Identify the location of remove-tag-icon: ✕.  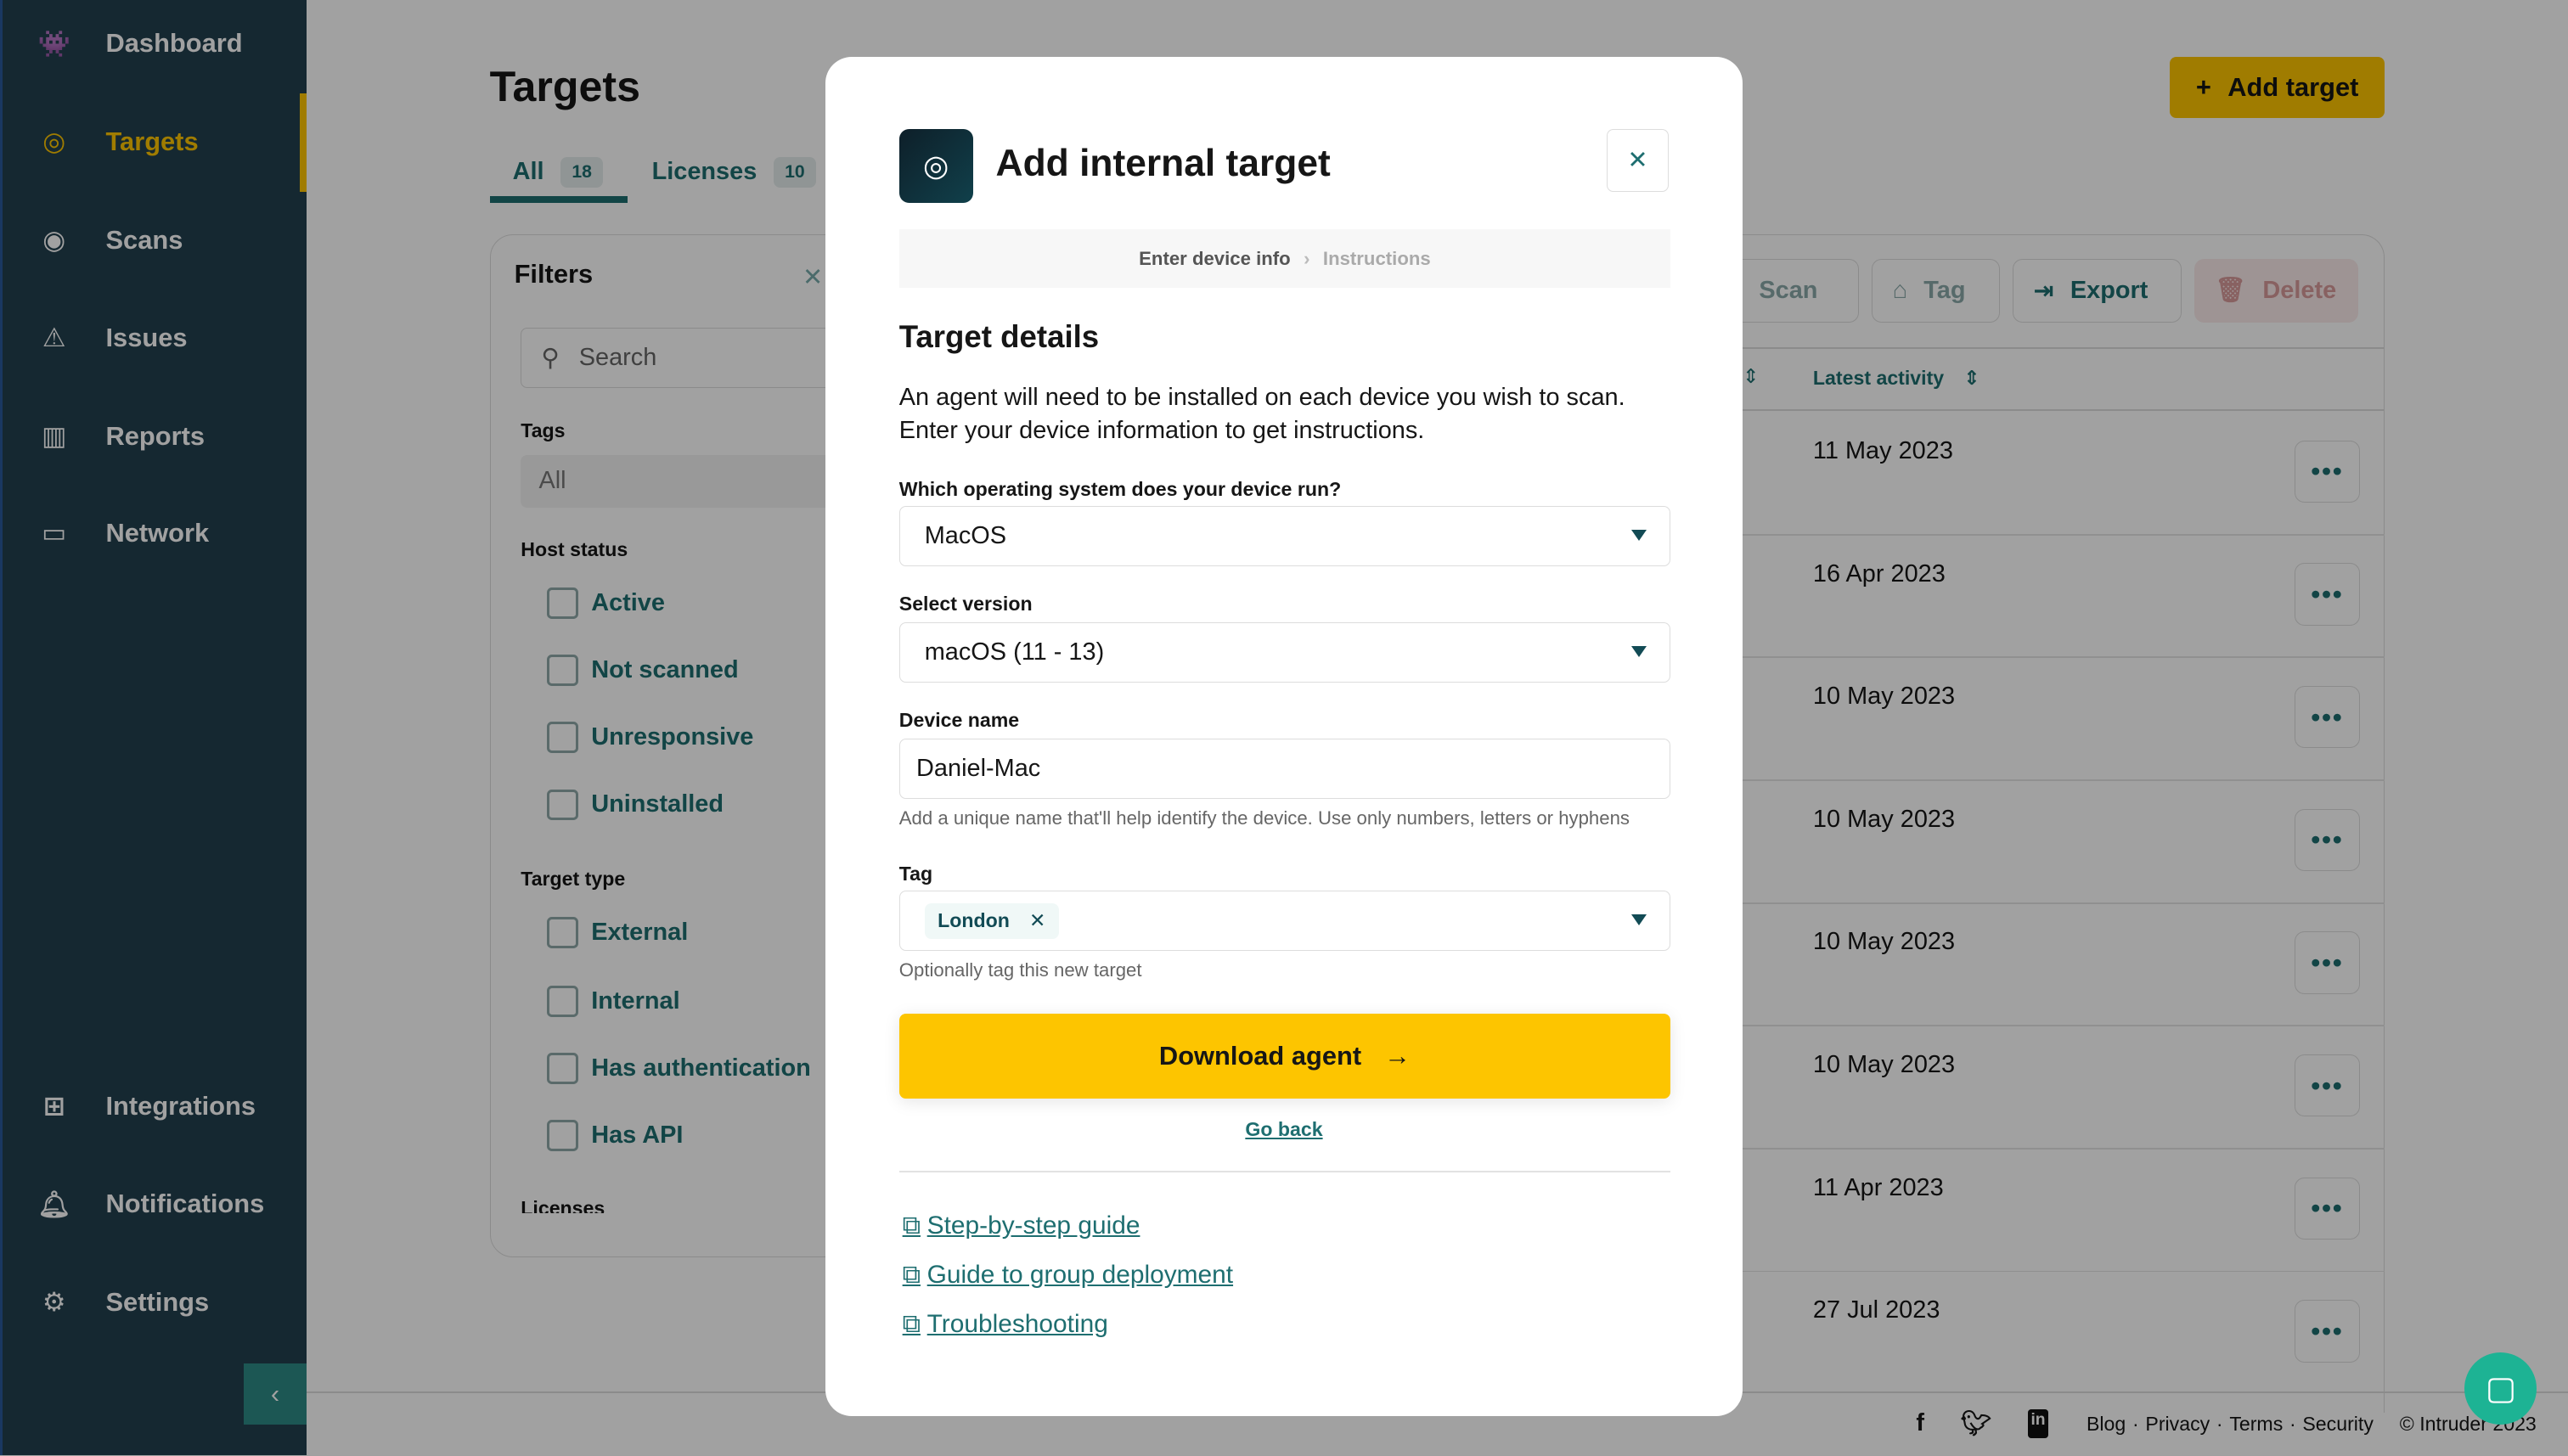
(1037, 920).